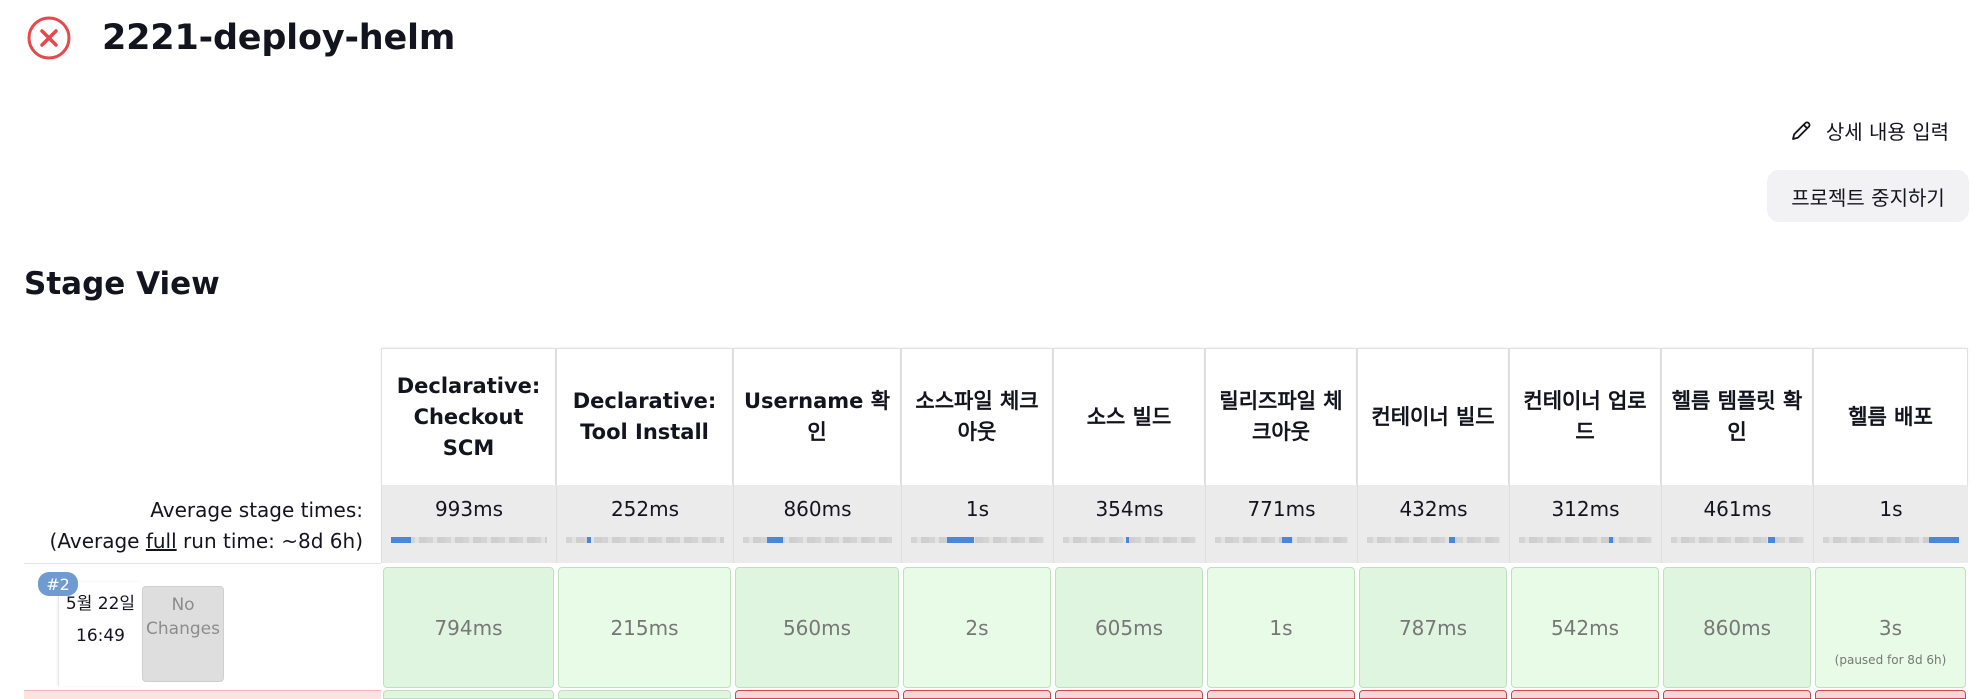 The width and height of the screenshot is (1985, 699). Describe the element at coordinates (161, 541) in the screenshot. I see `full-runtime-link: full` at that location.